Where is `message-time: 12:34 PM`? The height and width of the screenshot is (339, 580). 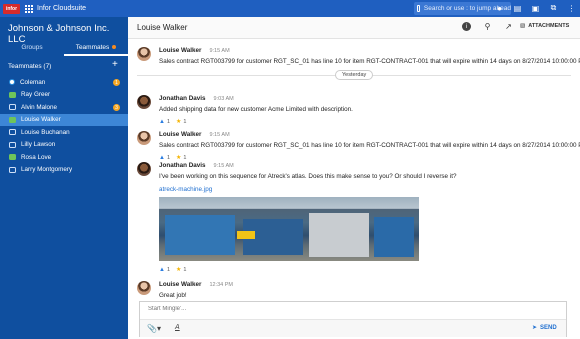 message-time: 12:34 PM is located at coordinates (221, 285).